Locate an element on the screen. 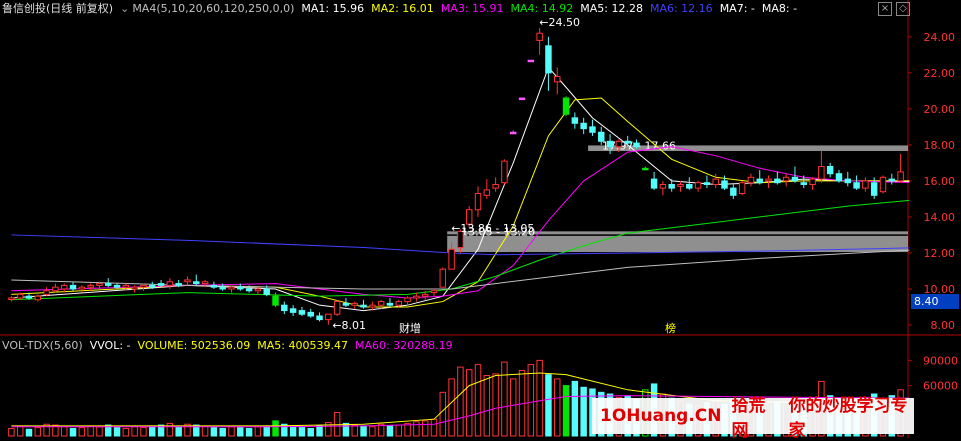  ma6-line is located at coordinates (460, 269).